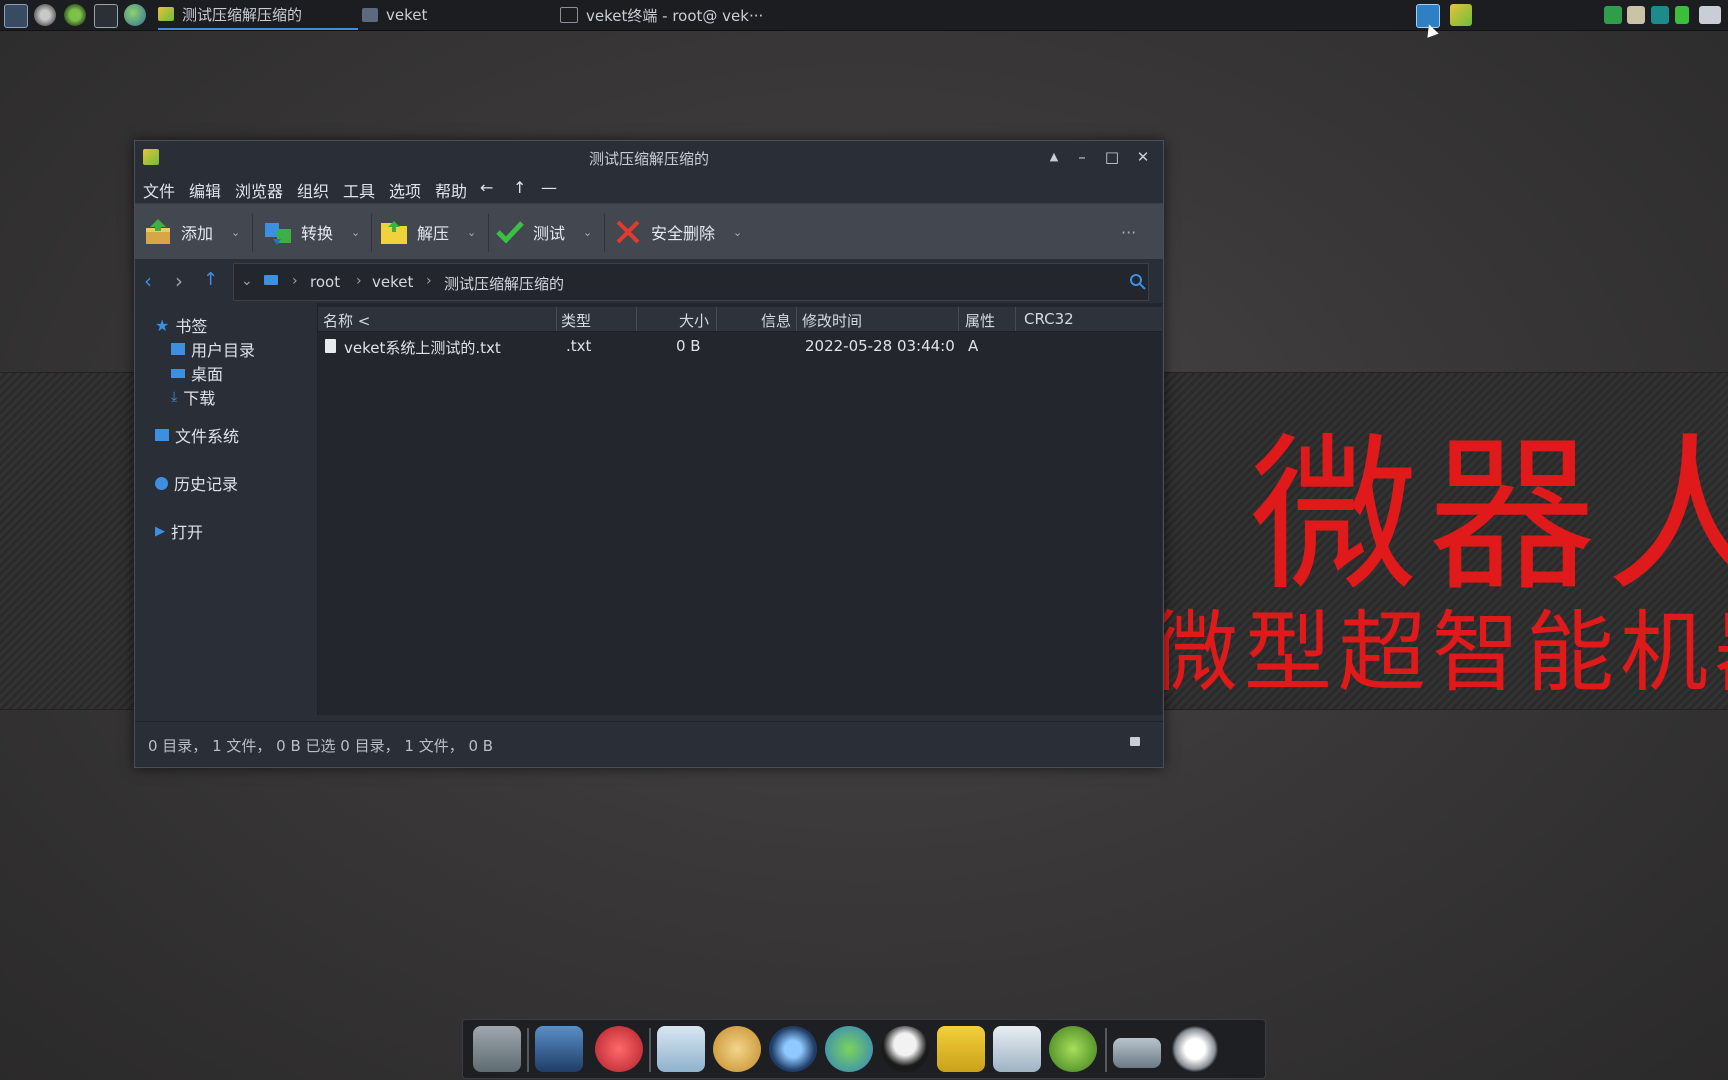  Describe the element at coordinates (106, 16) in the screenshot. I see `terminal-icon` at that location.